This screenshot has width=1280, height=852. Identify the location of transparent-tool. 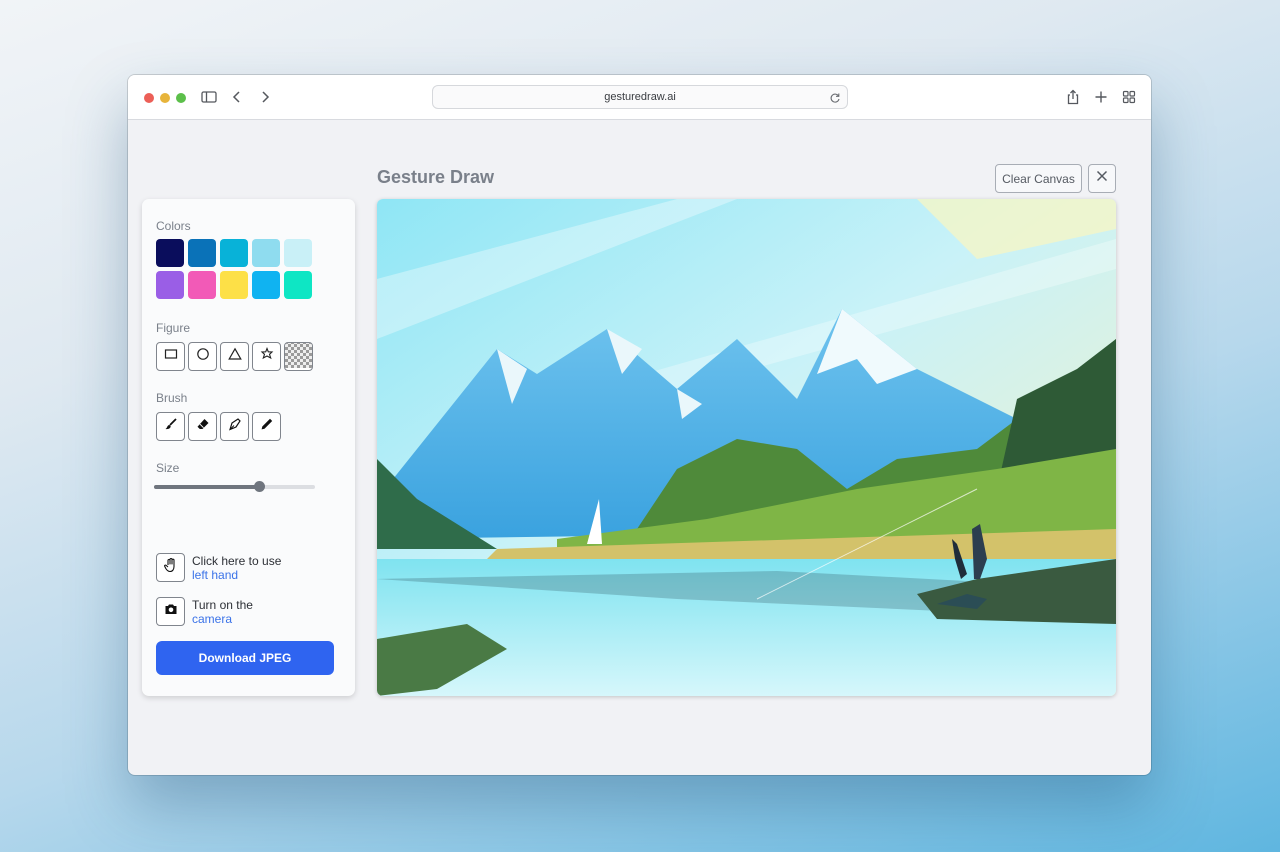
(298, 356).